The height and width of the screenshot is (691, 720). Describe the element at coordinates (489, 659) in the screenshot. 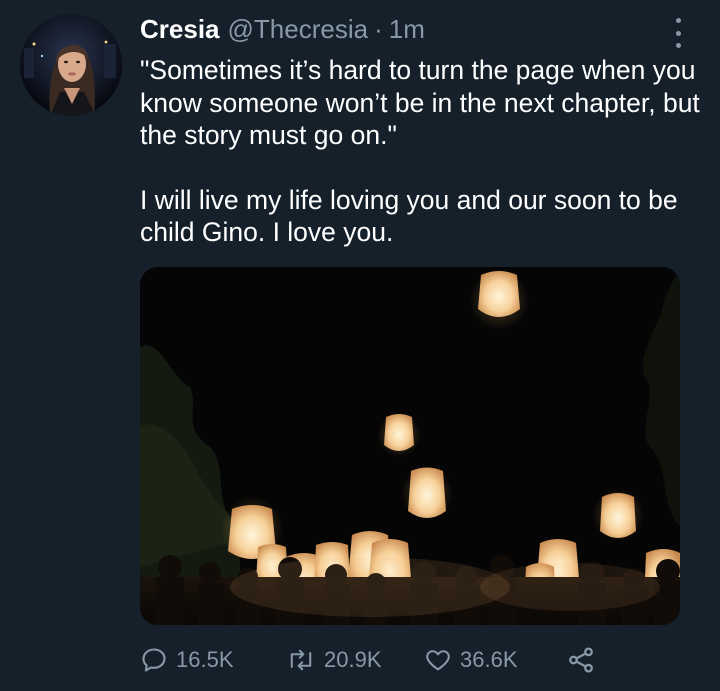

I see `like-count: 36.6K` at that location.